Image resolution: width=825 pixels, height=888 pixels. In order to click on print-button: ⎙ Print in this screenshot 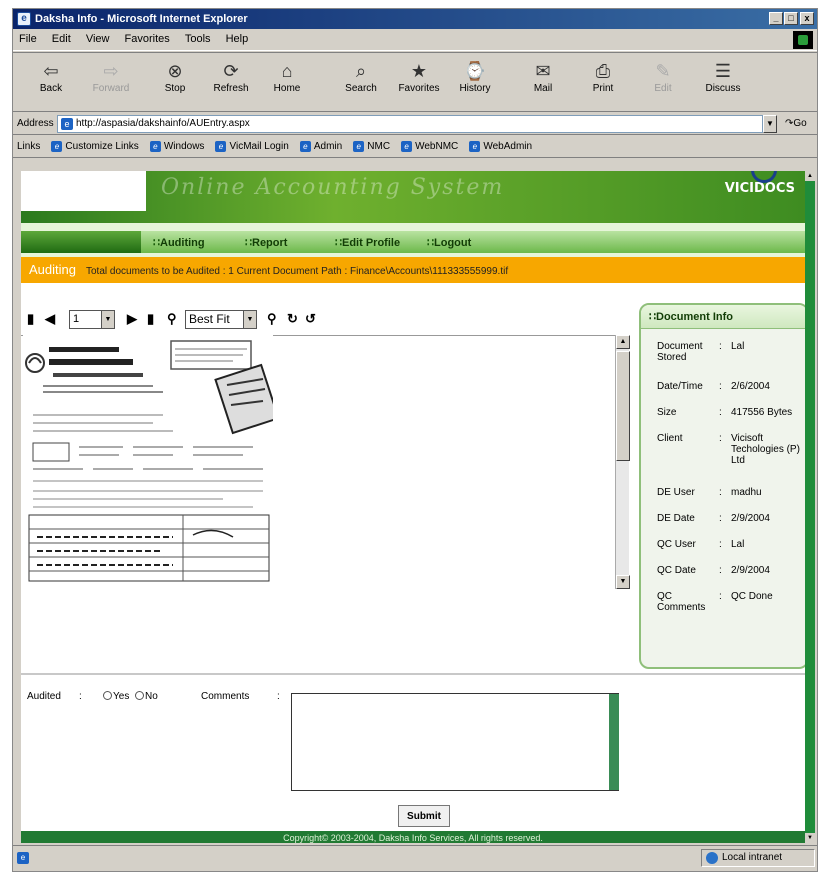, I will do `click(603, 76)`.